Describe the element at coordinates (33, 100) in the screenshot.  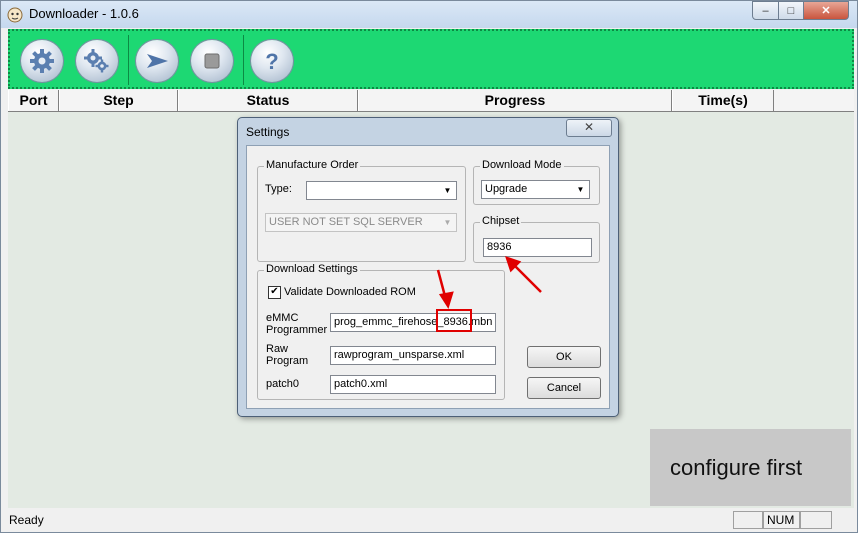
I see `column-port: Port` at that location.